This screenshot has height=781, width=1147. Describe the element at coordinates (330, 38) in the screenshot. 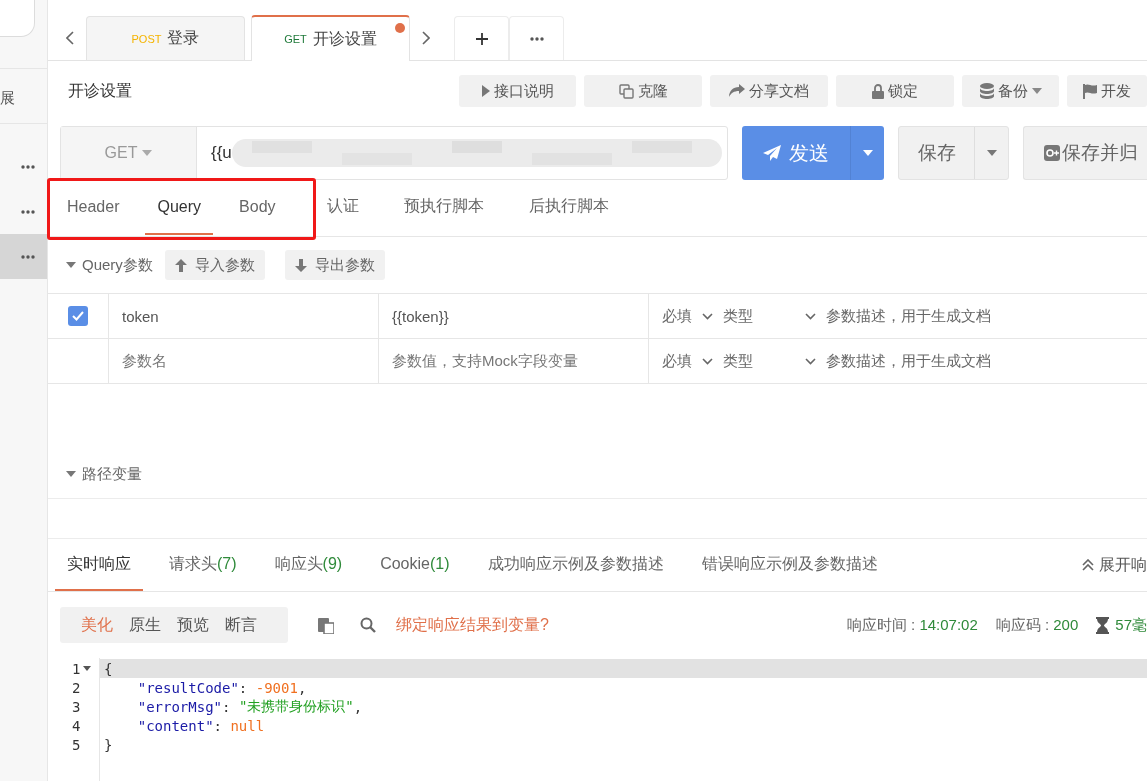

I see `request-tab: GET 开诊设置` at that location.